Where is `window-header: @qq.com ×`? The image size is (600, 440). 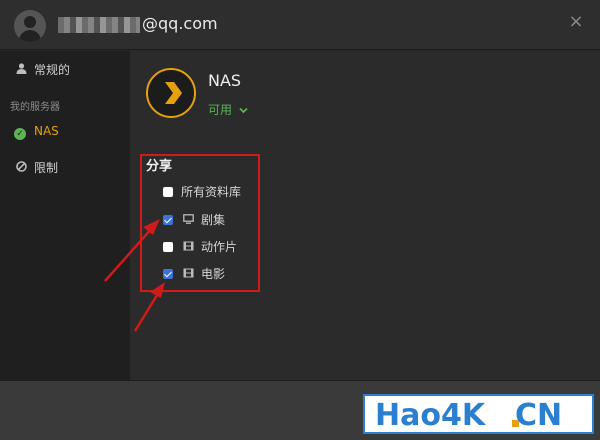 window-header: @qq.com × is located at coordinates (300, 25).